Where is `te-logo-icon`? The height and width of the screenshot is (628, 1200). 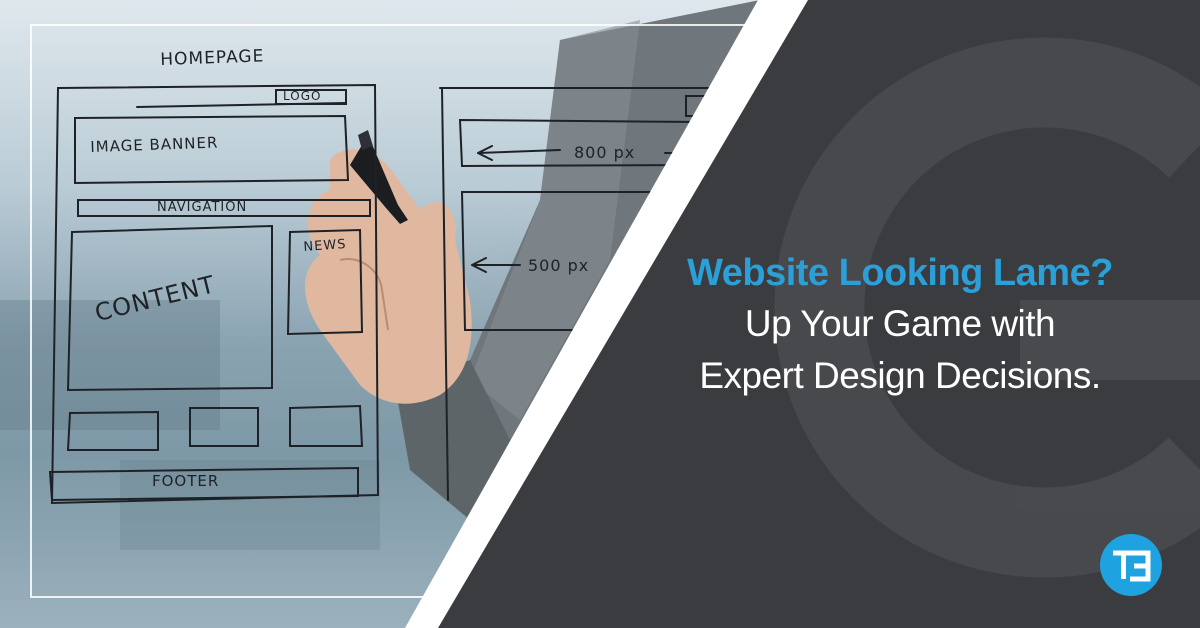
te-logo-icon is located at coordinates (1131, 565).